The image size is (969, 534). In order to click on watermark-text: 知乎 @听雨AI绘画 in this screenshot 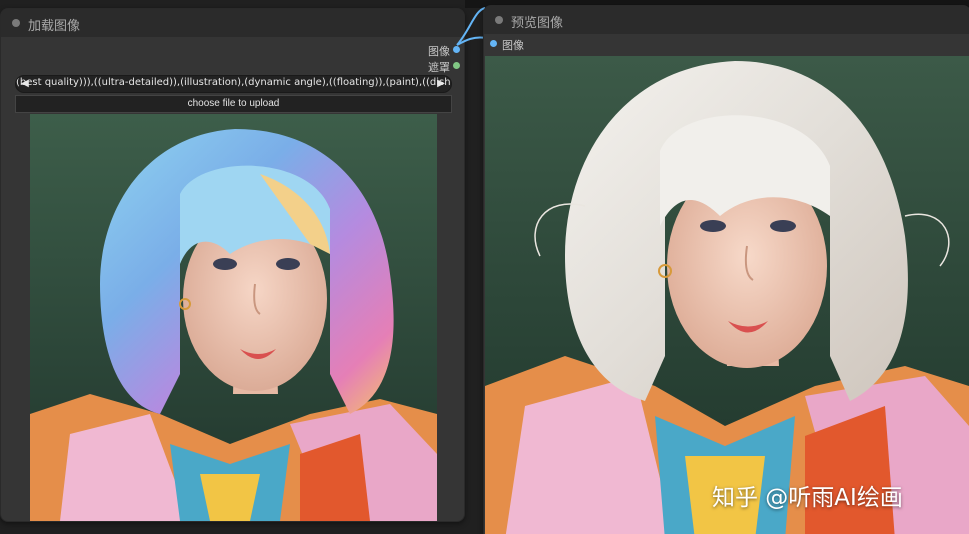, I will do `click(807, 498)`.